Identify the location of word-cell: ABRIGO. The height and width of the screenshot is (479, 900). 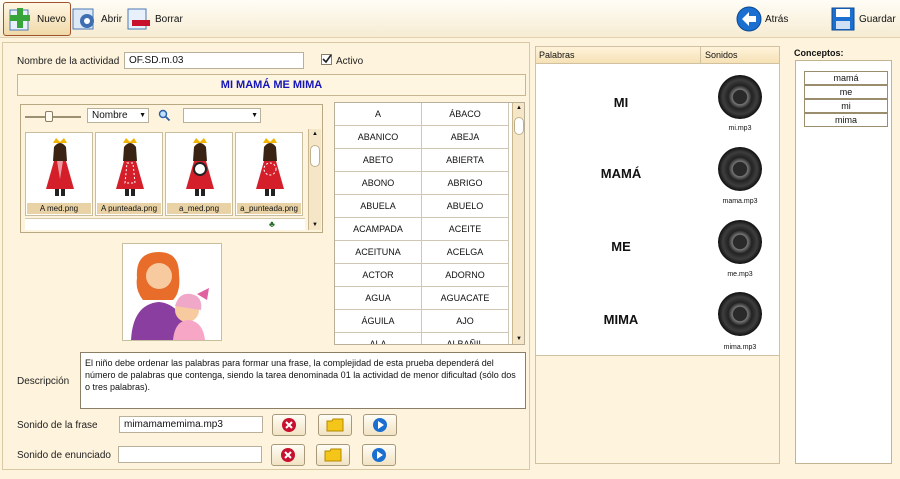
(465, 183).